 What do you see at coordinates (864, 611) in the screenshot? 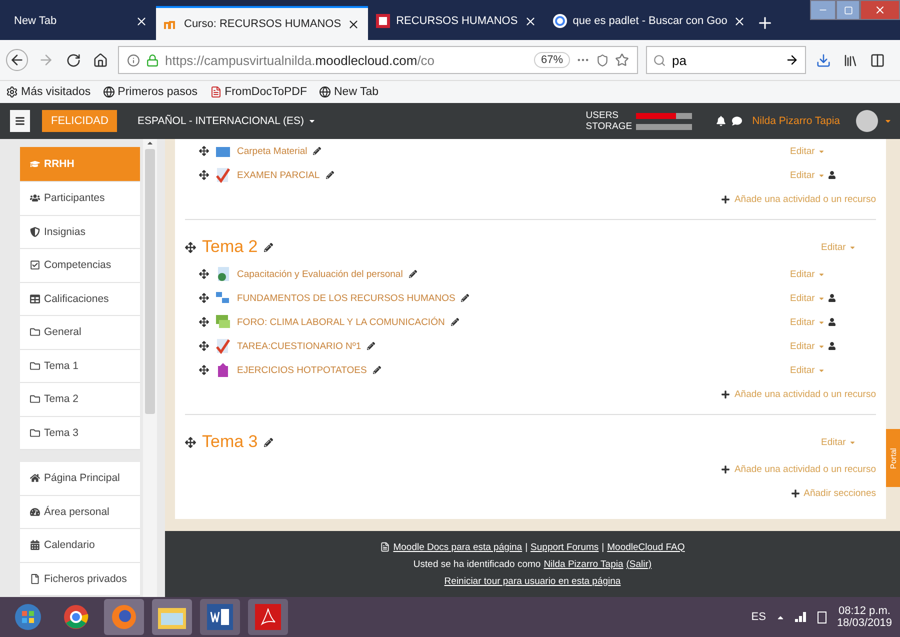
I see `clock-time: 08:12 p.m.` at bounding box center [864, 611].